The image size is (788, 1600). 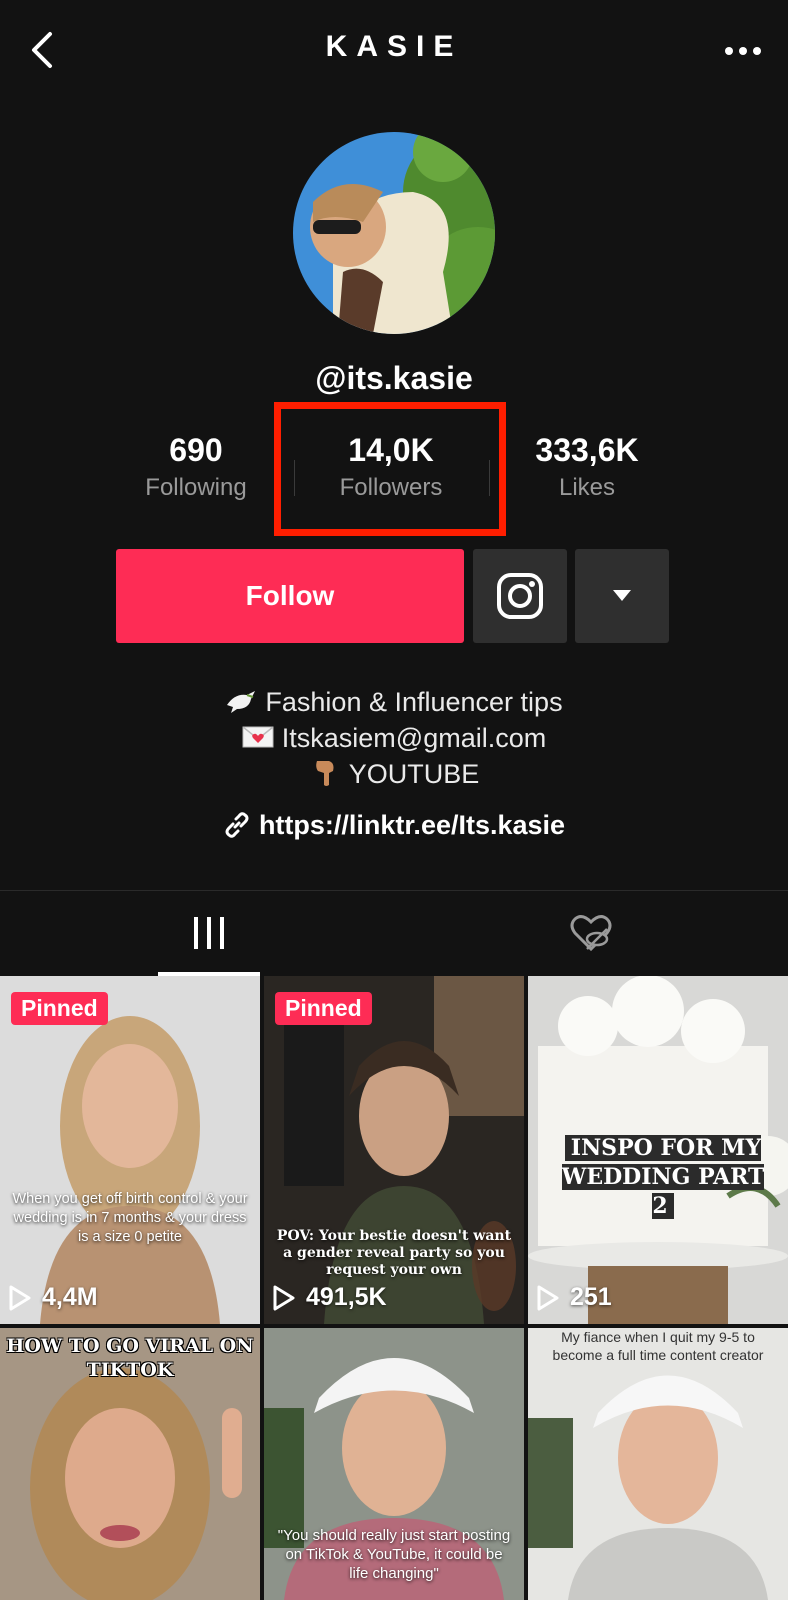 I want to click on video-thumbnail: INSPO FOR MY WEDDING PART 2 251, so click(x=658, y=1150).